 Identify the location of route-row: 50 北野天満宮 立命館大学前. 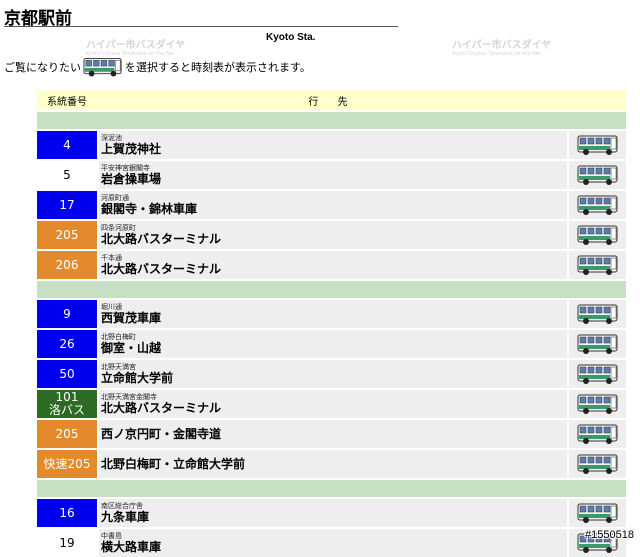
(331, 374).